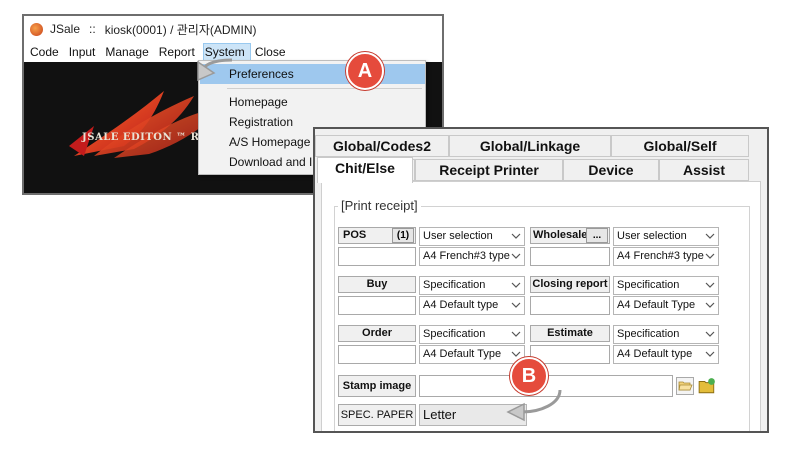 This screenshot has width=800, height=452. Describe the element at coordinates (312, 102) in the screenshot. I see `menu-item-homepage: Homepage` at that location.